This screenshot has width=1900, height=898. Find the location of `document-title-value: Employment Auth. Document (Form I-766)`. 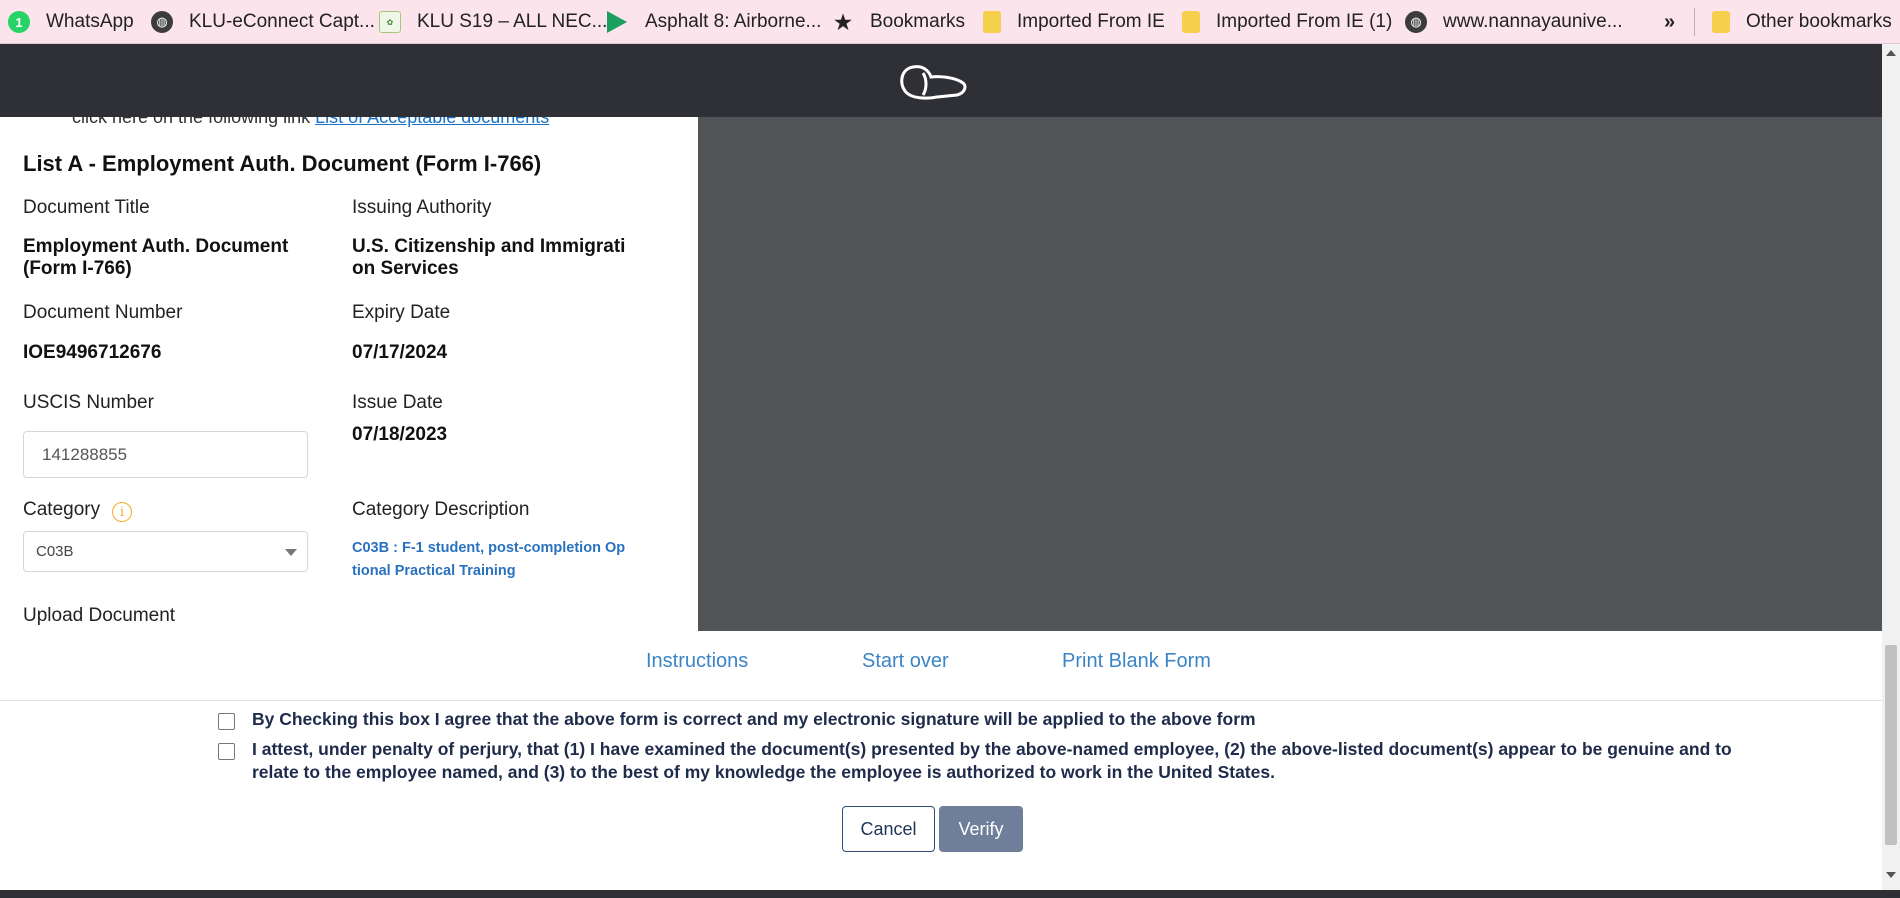

document-title-value: Employment Auth. Document (Form I-766) is located at coordinates (156, 257).